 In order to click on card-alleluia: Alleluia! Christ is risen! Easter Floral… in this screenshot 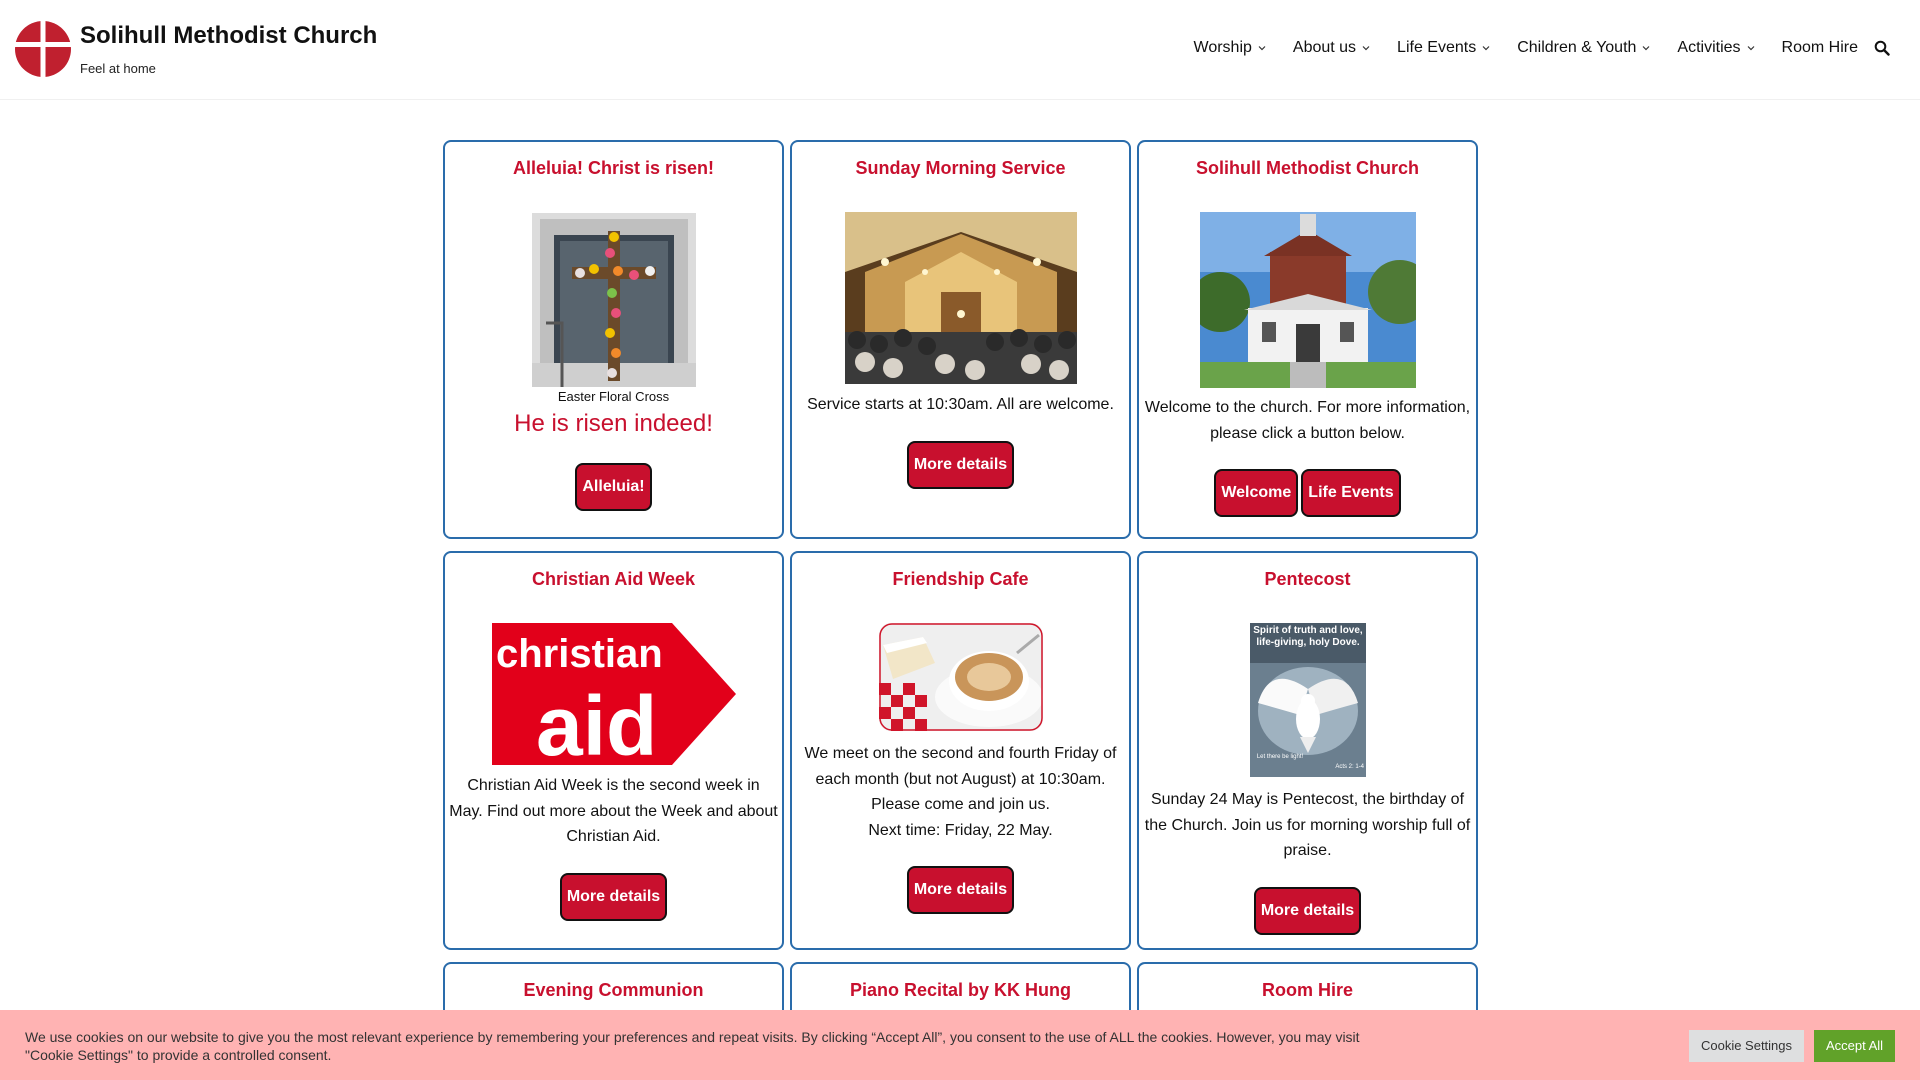, I will do `click(613, 339)`.